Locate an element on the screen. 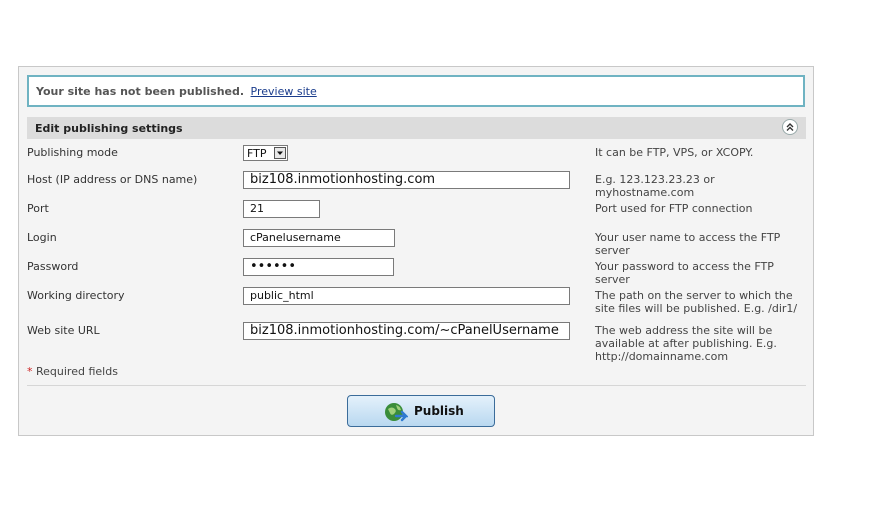  host-input: biz108.inmotionhosting.com is located at coordinates (406, 180).